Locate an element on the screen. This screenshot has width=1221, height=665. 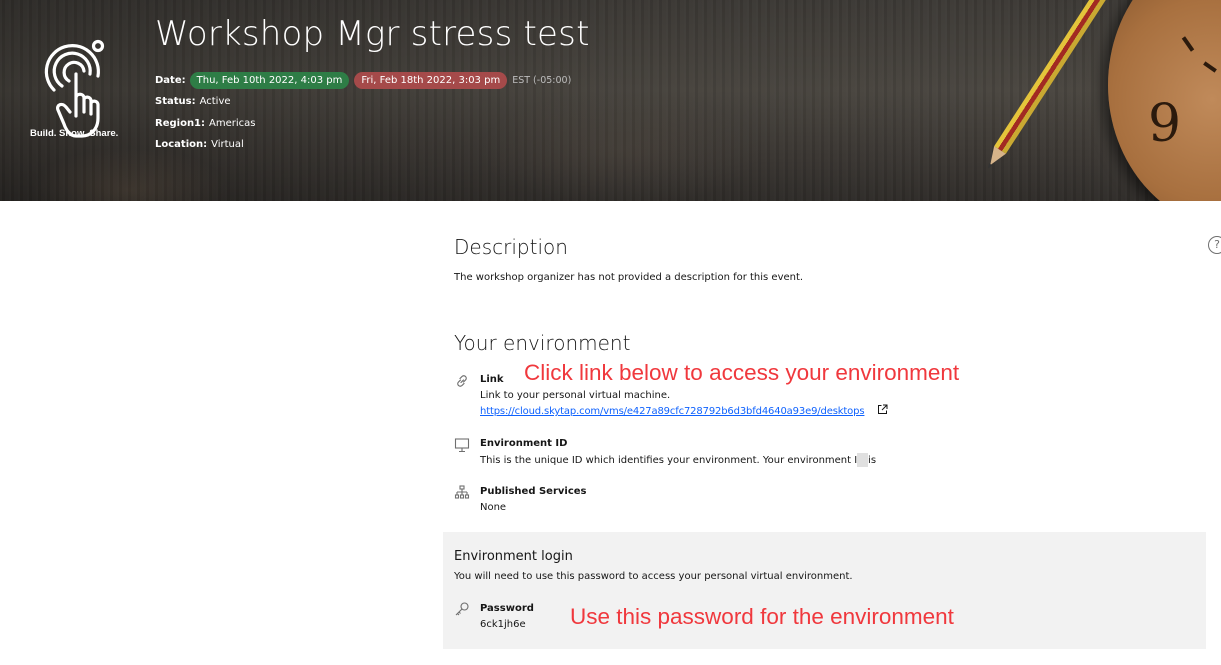
environment-id-label: Environment ID is located at coordinates (524, 443).